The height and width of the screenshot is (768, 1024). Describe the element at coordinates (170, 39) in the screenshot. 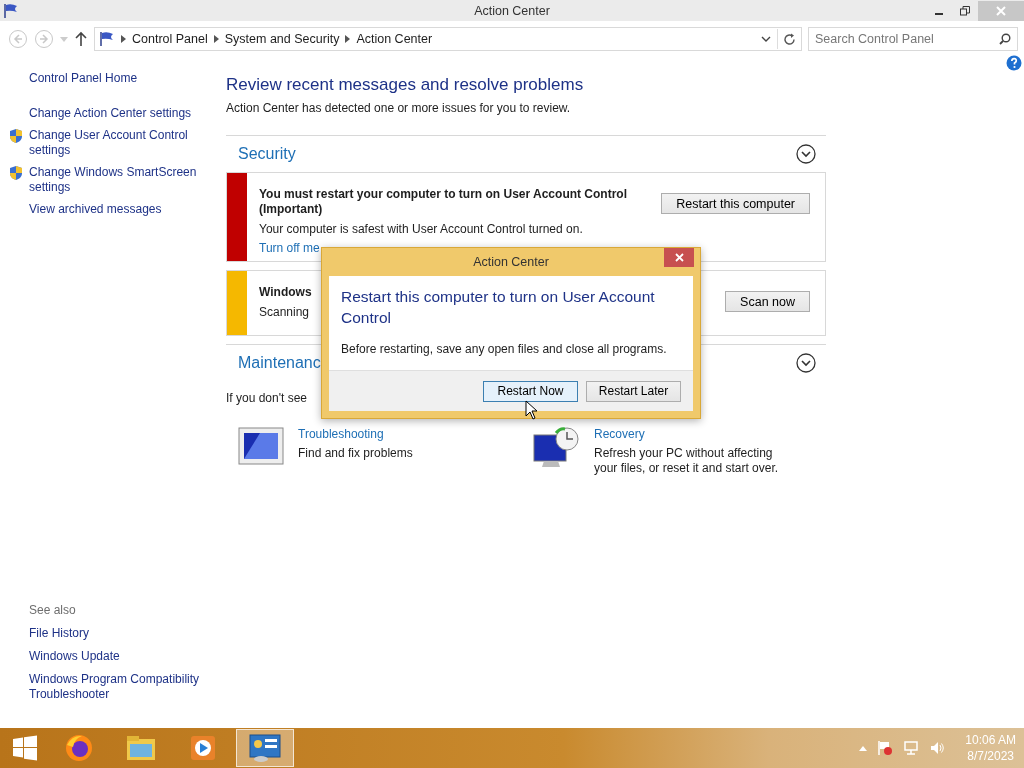

I see `breadcrumb: Control Panel` at that location.